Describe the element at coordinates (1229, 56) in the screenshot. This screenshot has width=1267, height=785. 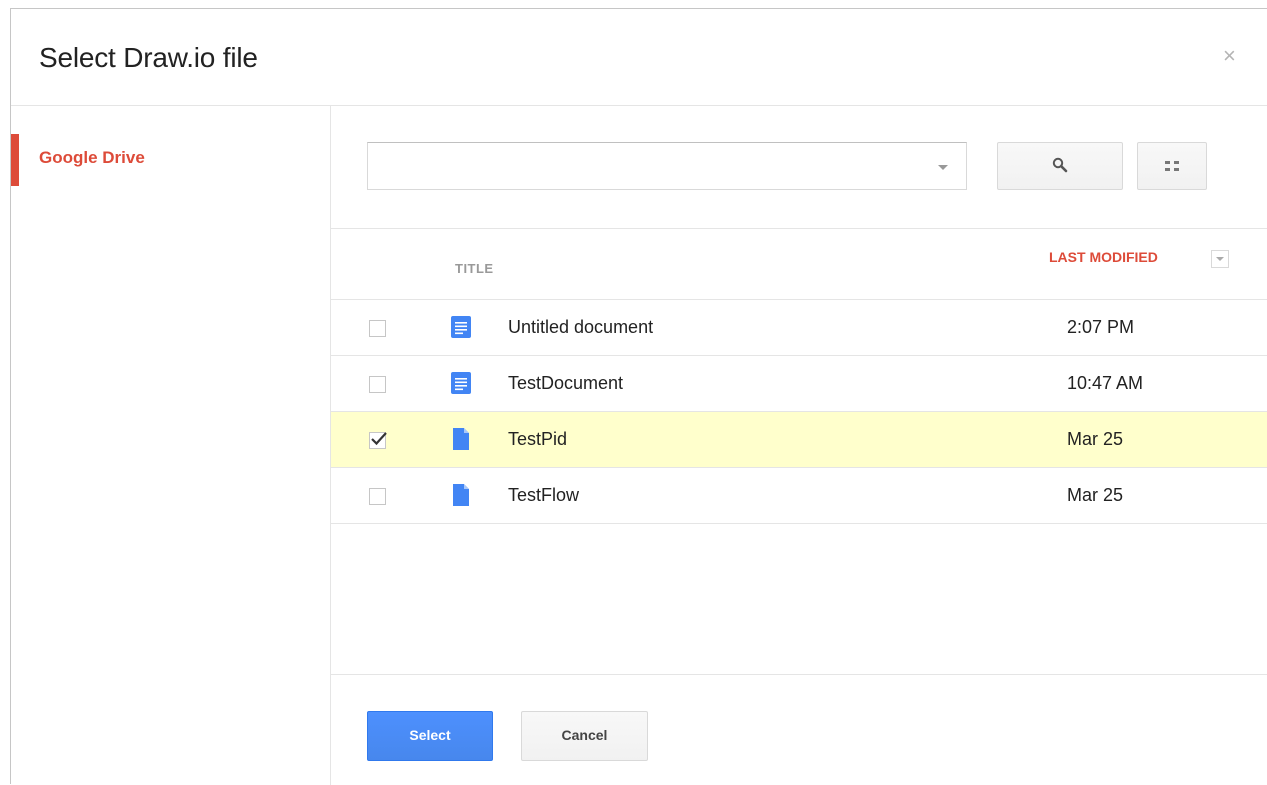
I see `close-icon: ×` at that location.